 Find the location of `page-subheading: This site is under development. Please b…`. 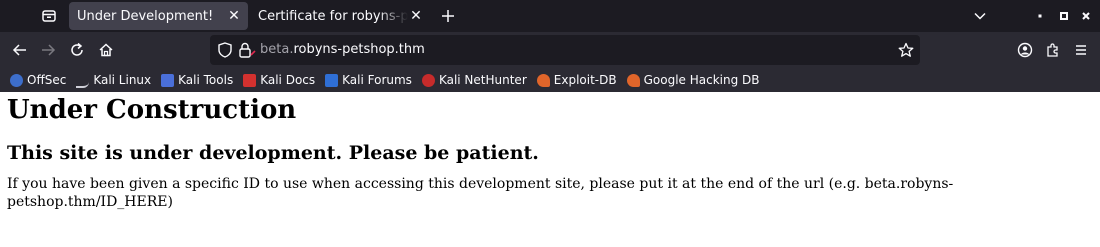

page-subheading: This site is under development. Please b… is located at coordinates (273, 153).